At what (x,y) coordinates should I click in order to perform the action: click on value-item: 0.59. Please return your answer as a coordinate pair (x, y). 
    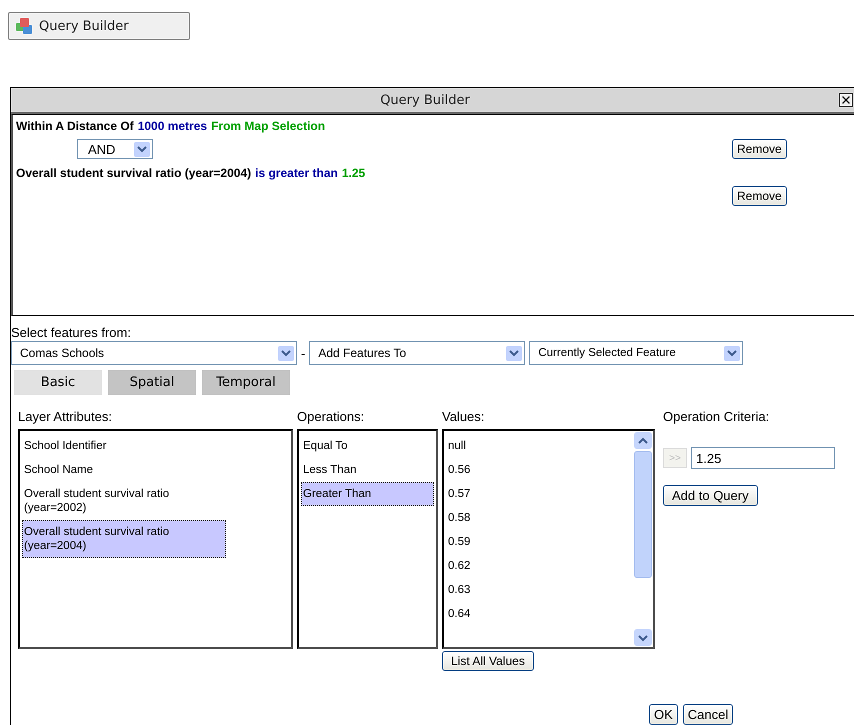
    Looking at the image, I should click on (523, 542).